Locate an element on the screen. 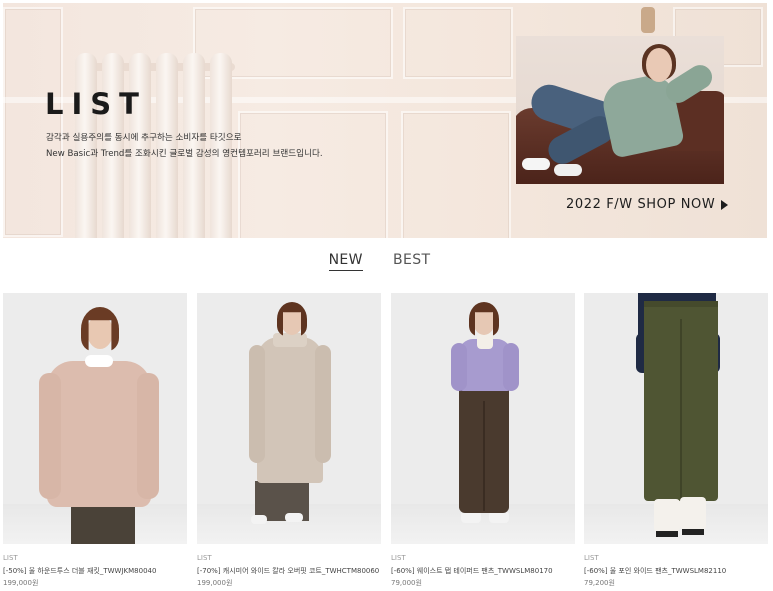 The image size is (773, 591). product-price: 79,200원 is located at coordinates (599, 583).